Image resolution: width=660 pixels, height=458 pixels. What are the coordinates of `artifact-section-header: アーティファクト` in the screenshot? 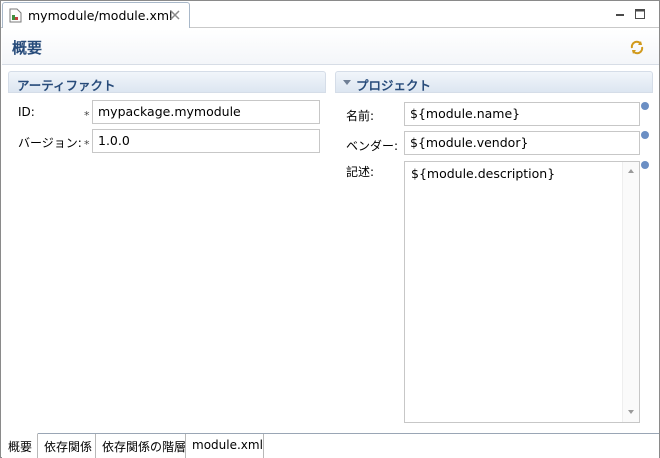 It's located at (167, 82).